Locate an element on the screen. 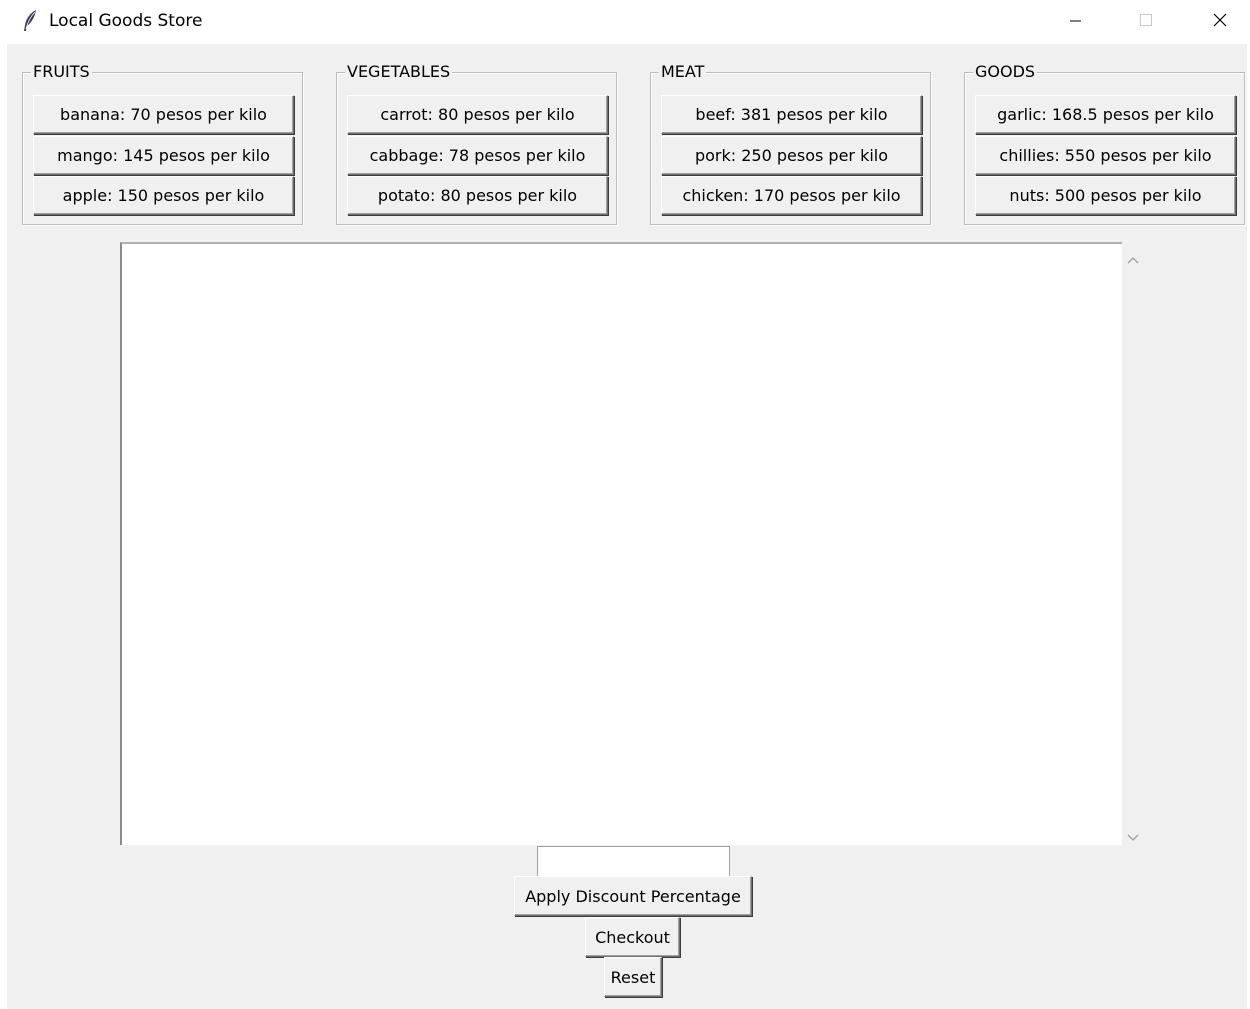 This screenshot has height=1009, width=1250. close-button is located at coordinates (1215, 22).